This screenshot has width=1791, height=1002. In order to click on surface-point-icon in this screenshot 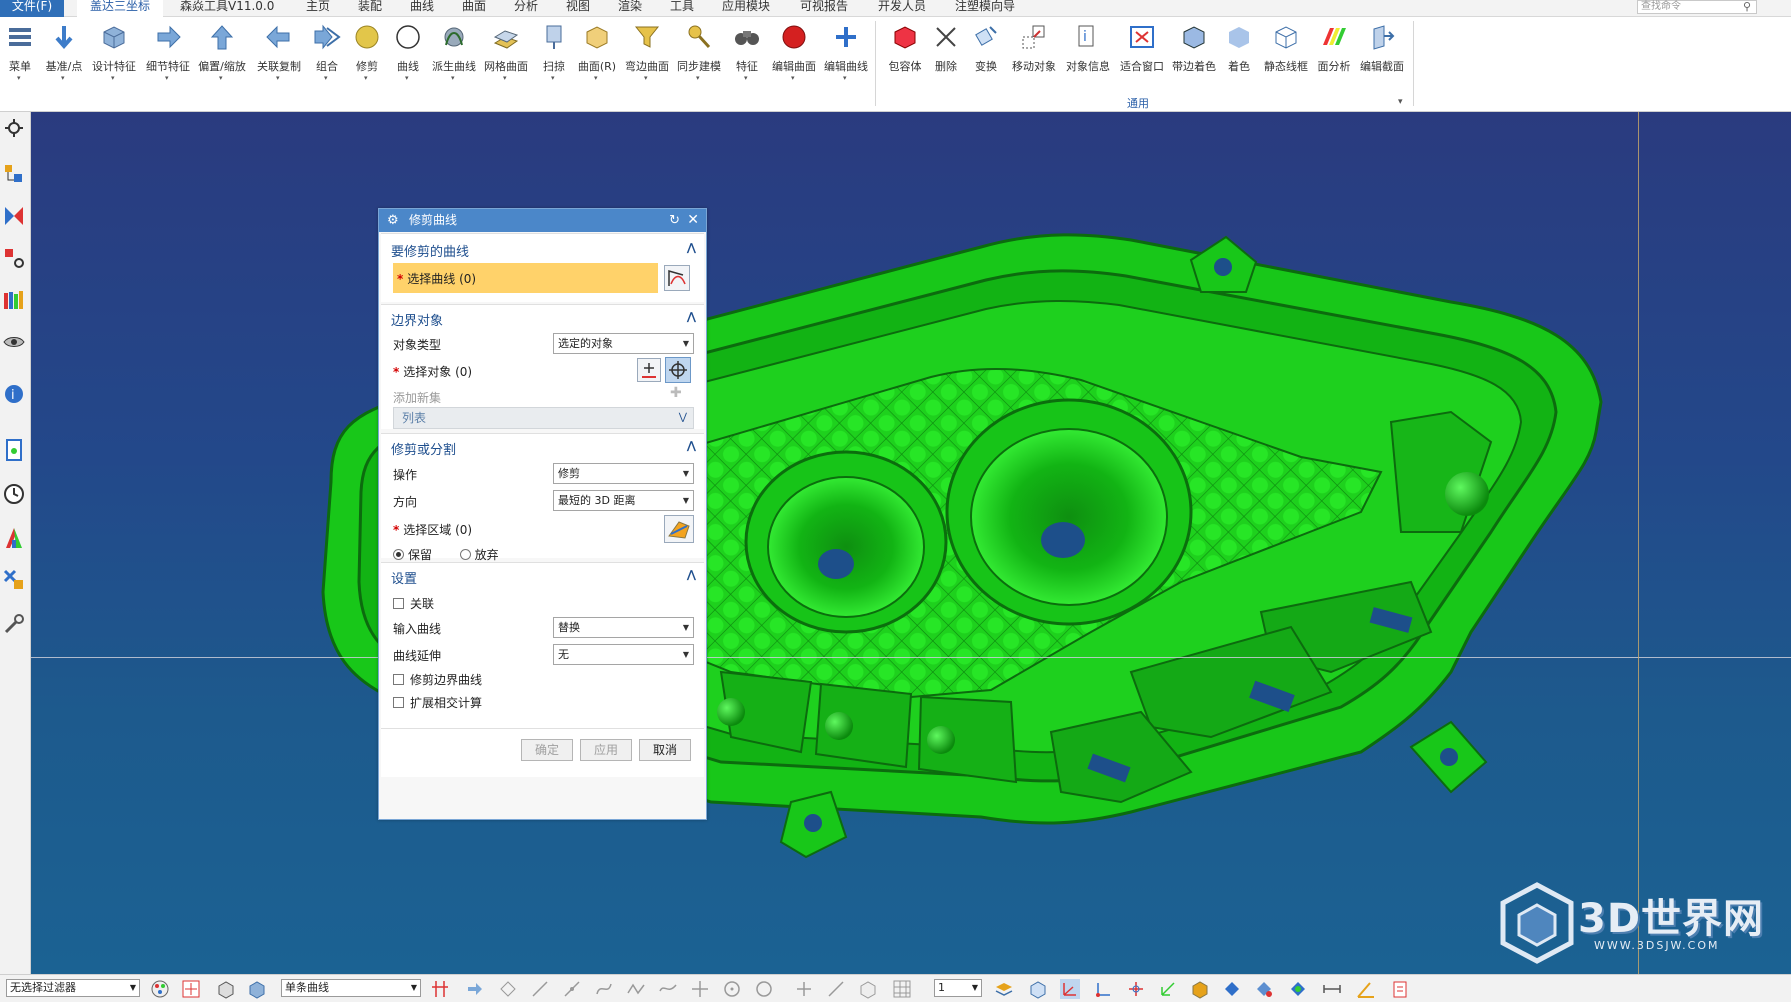, I will do `click(868, 989)`.